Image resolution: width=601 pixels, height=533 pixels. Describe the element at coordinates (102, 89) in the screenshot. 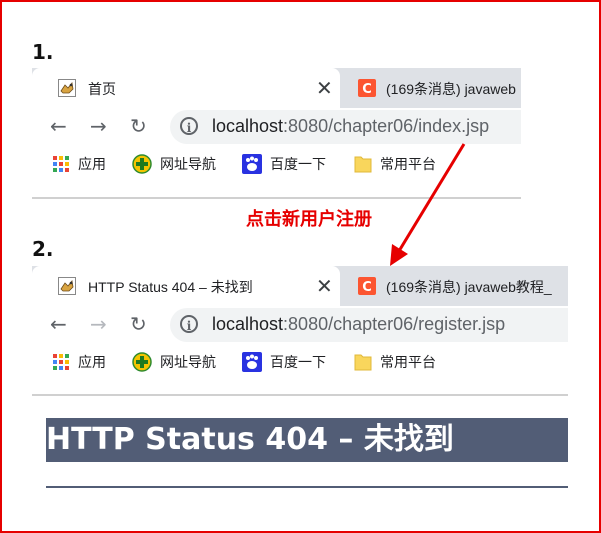

I see `tab-title-home: 首页` at that location.